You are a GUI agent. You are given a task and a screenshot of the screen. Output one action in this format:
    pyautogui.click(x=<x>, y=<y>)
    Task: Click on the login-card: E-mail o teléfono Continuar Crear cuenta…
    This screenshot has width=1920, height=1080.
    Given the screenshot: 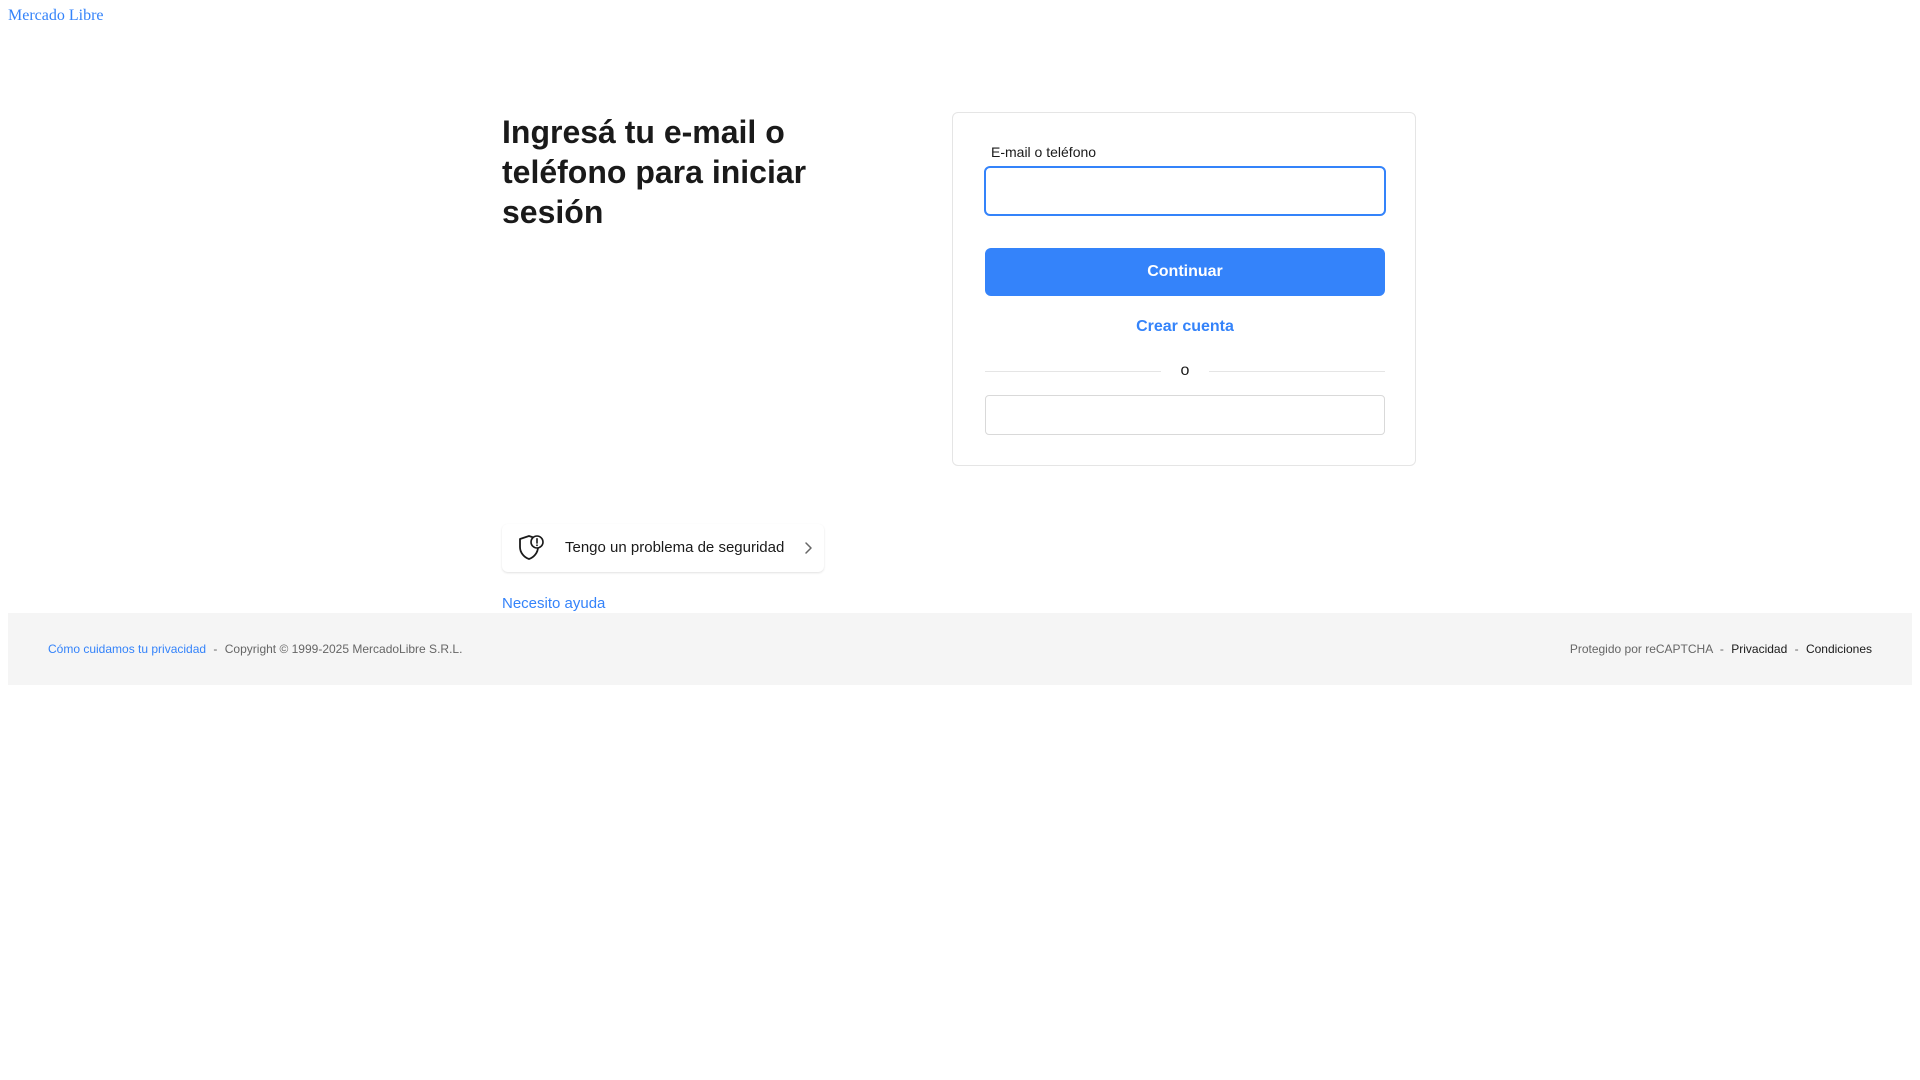 What is the action you would take?
    pyautogui.click(x=1184, y=289)
    